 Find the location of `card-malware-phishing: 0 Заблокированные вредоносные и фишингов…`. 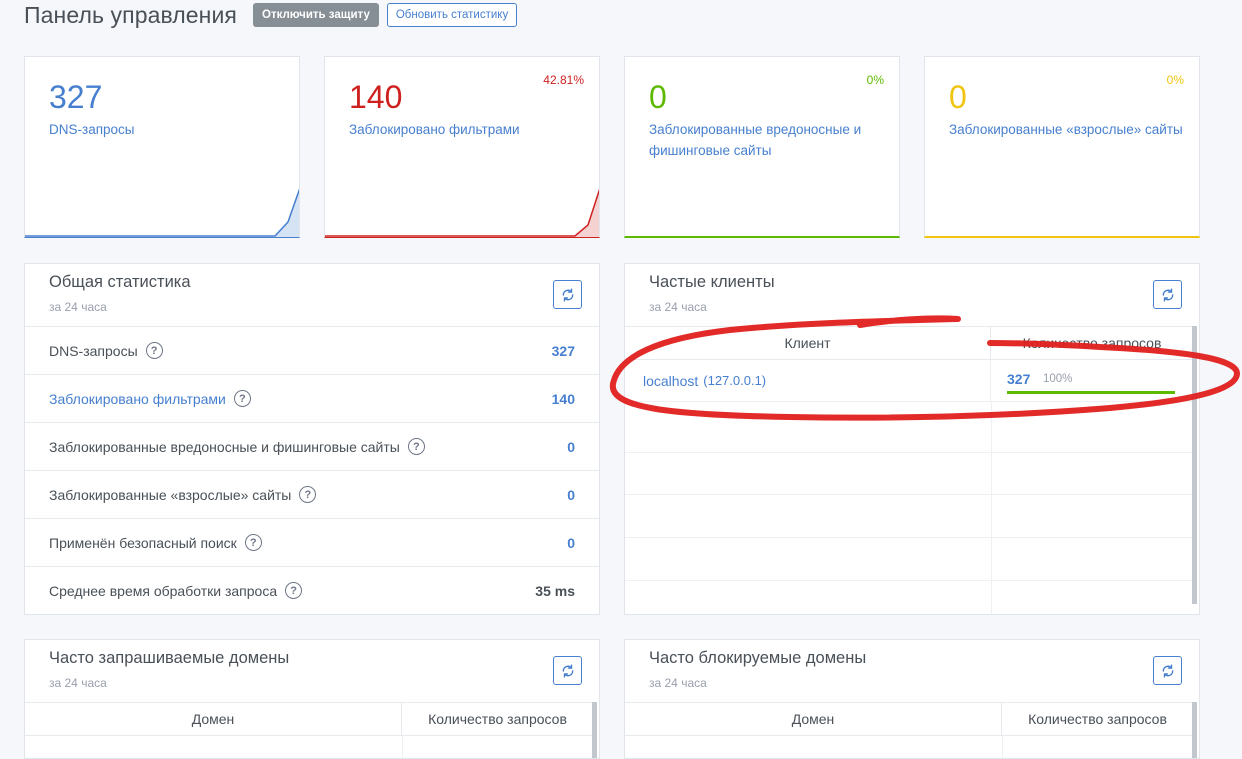

card-malware-phishing: 0 Заблокированные вредоносные и фишингов… is located at coordinates (762, 147).